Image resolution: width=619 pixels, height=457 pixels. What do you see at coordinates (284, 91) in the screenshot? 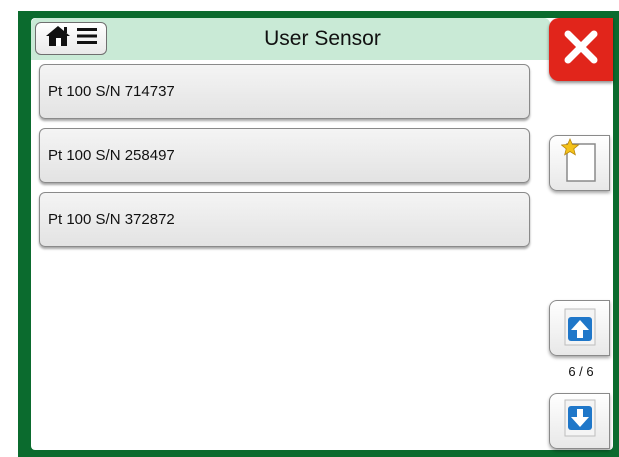
I see `sensor-item: Pt 100 S/N 714737` at bounding box center [284, 91].